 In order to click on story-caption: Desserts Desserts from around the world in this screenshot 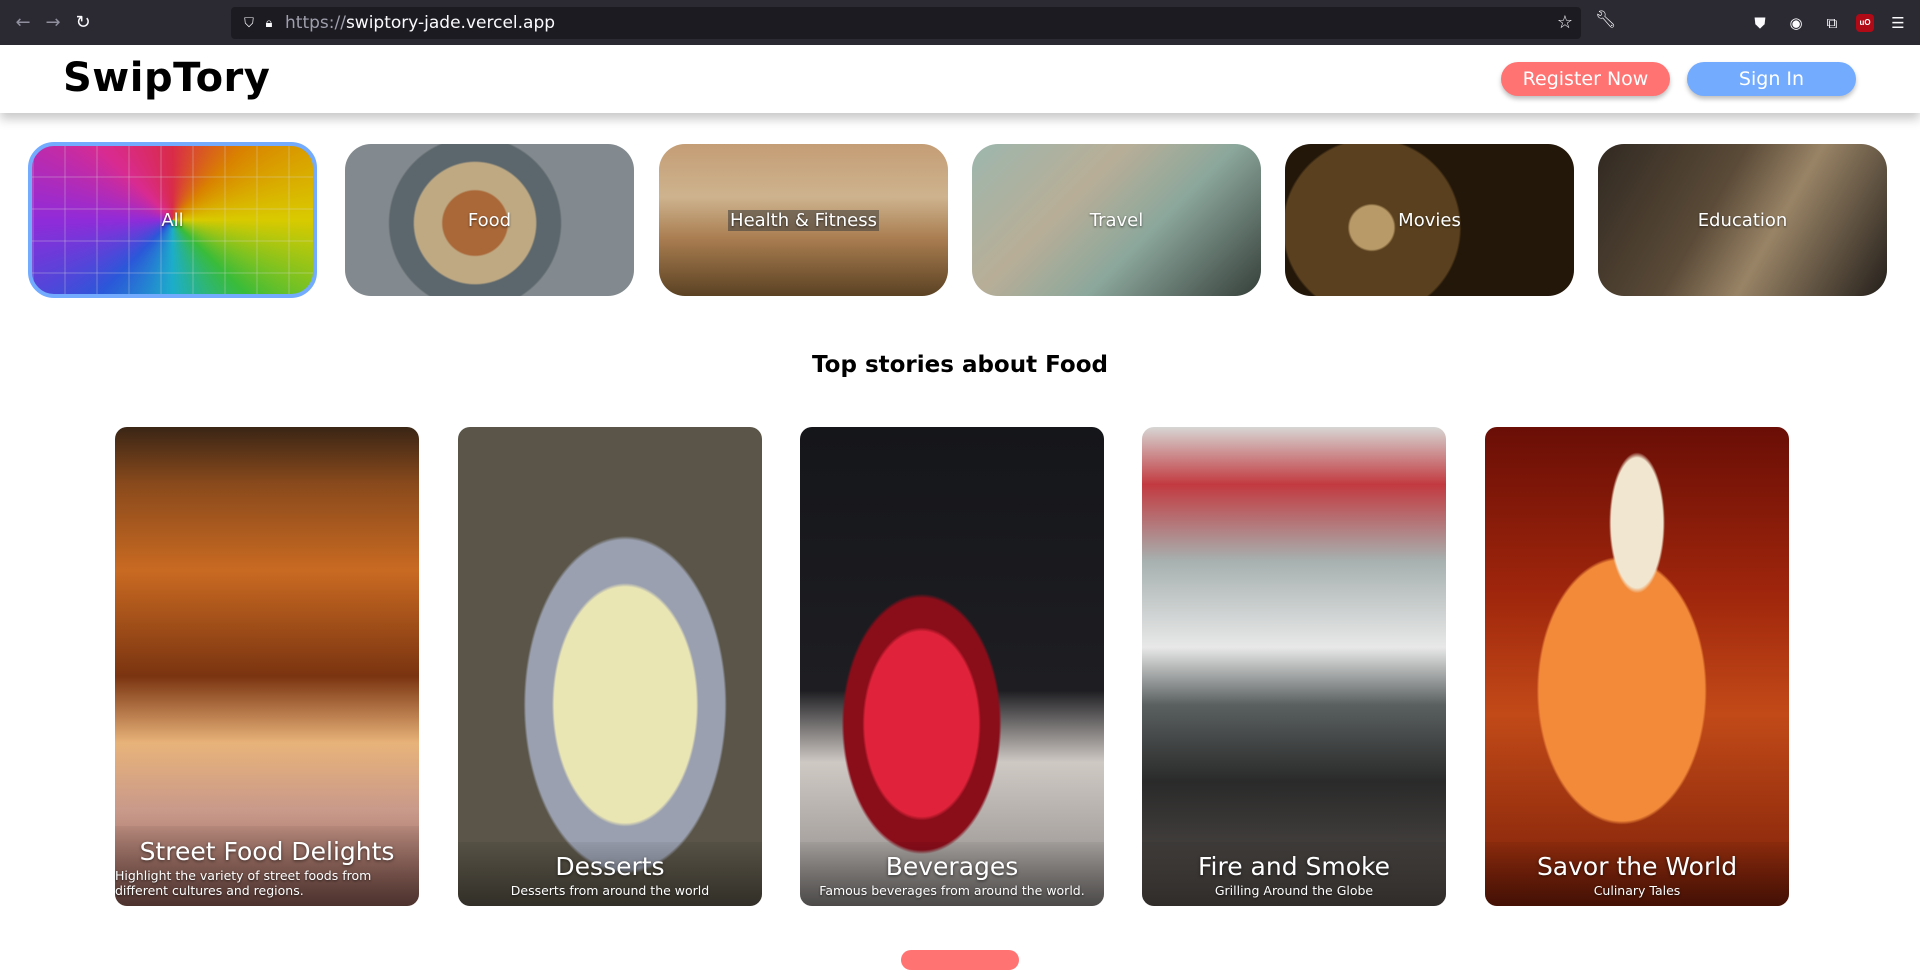, I will do `click(610, 874)`.